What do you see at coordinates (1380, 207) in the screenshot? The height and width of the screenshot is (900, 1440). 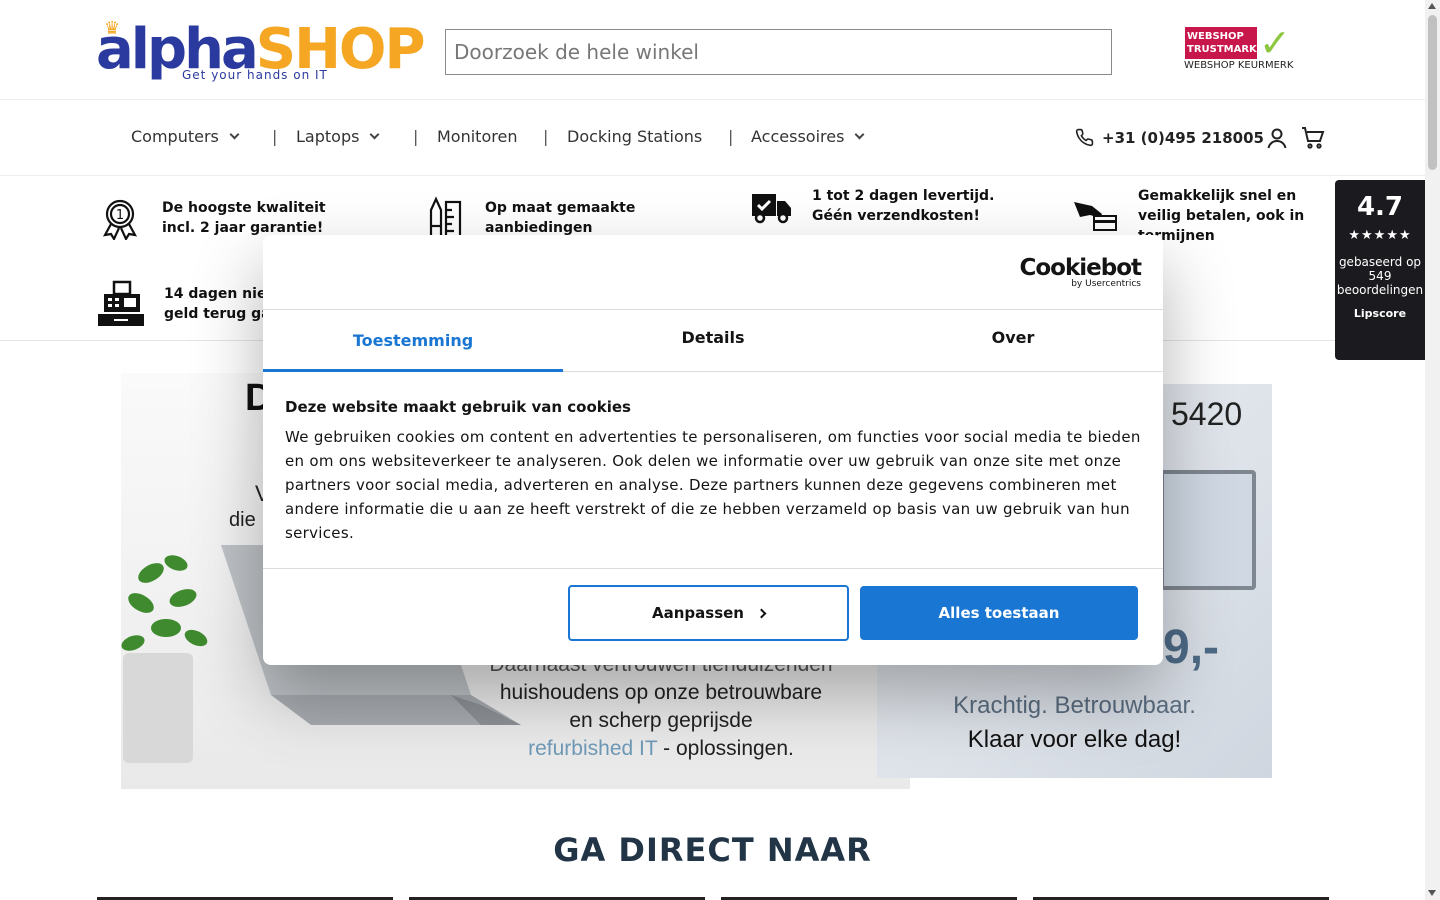 I see `rating-score: 4.7` at bounding box center [1380, 207].